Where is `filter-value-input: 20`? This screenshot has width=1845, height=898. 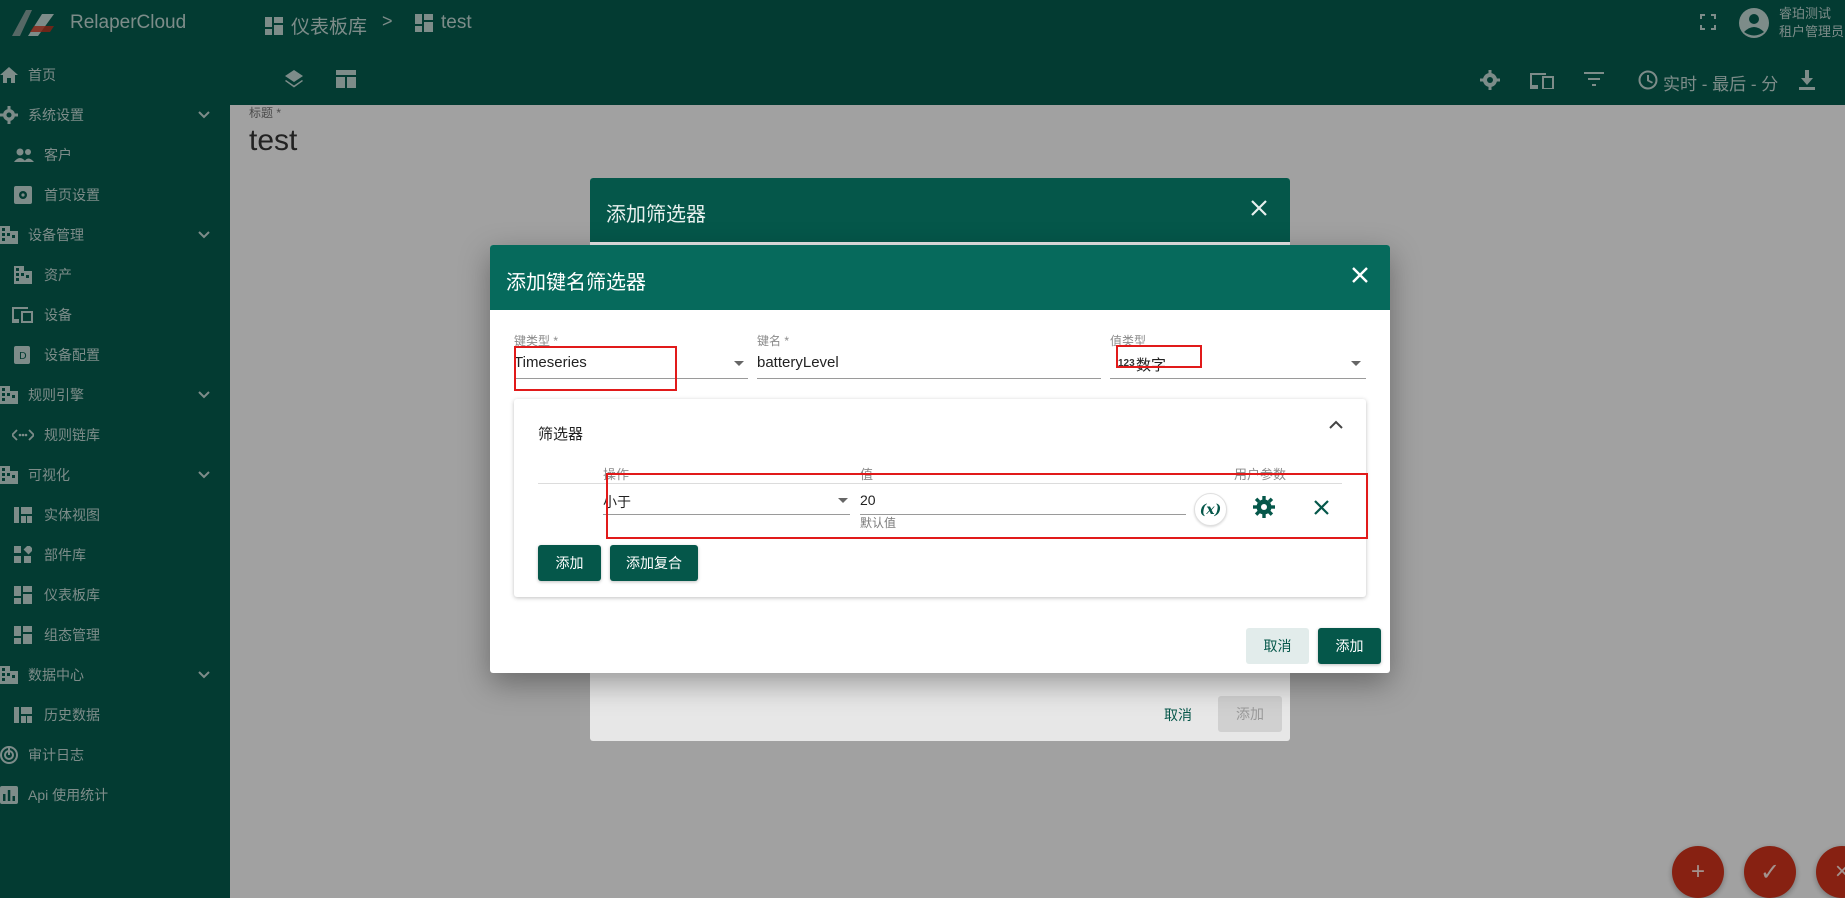
filter-value-input: 20 is located at coordinates (868, 500).